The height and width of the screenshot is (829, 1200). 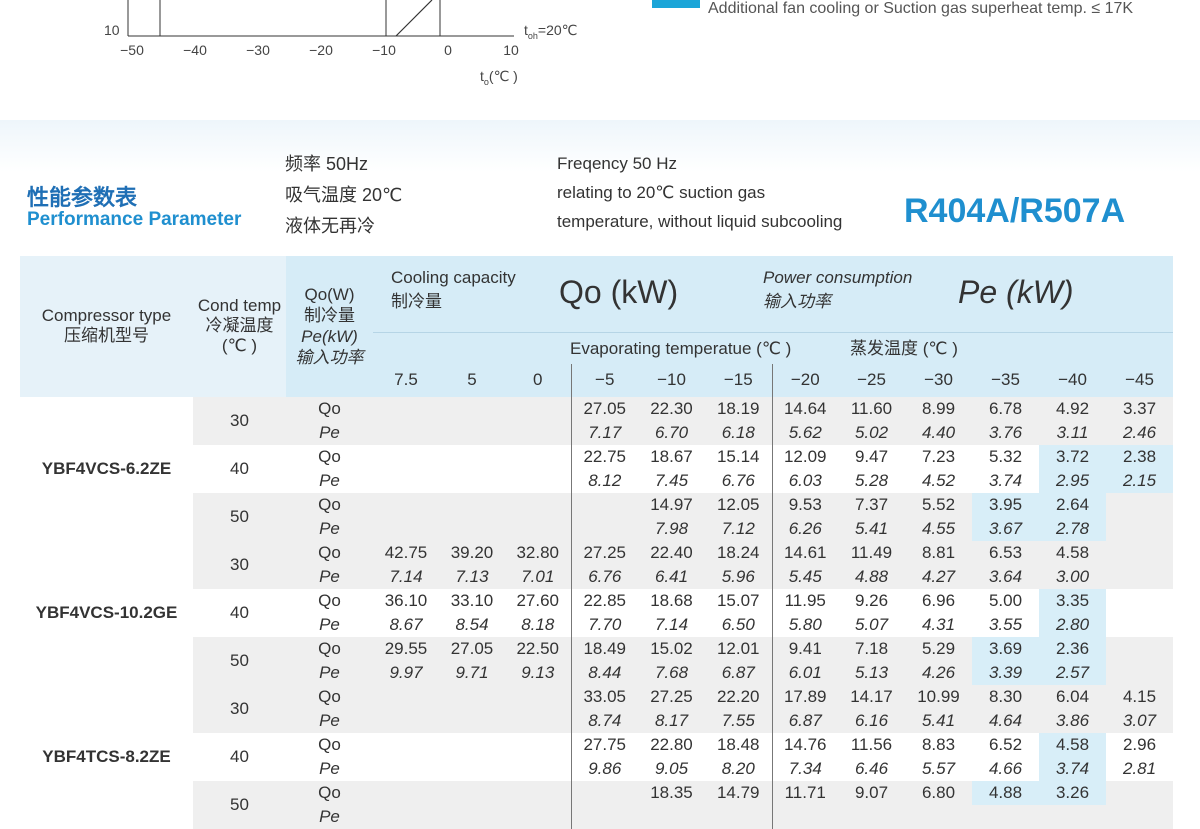 What do you see at coordinates (384, 50) in the screenshot?
I see `x-tick-label: −10` at bounding box center [384, 50].